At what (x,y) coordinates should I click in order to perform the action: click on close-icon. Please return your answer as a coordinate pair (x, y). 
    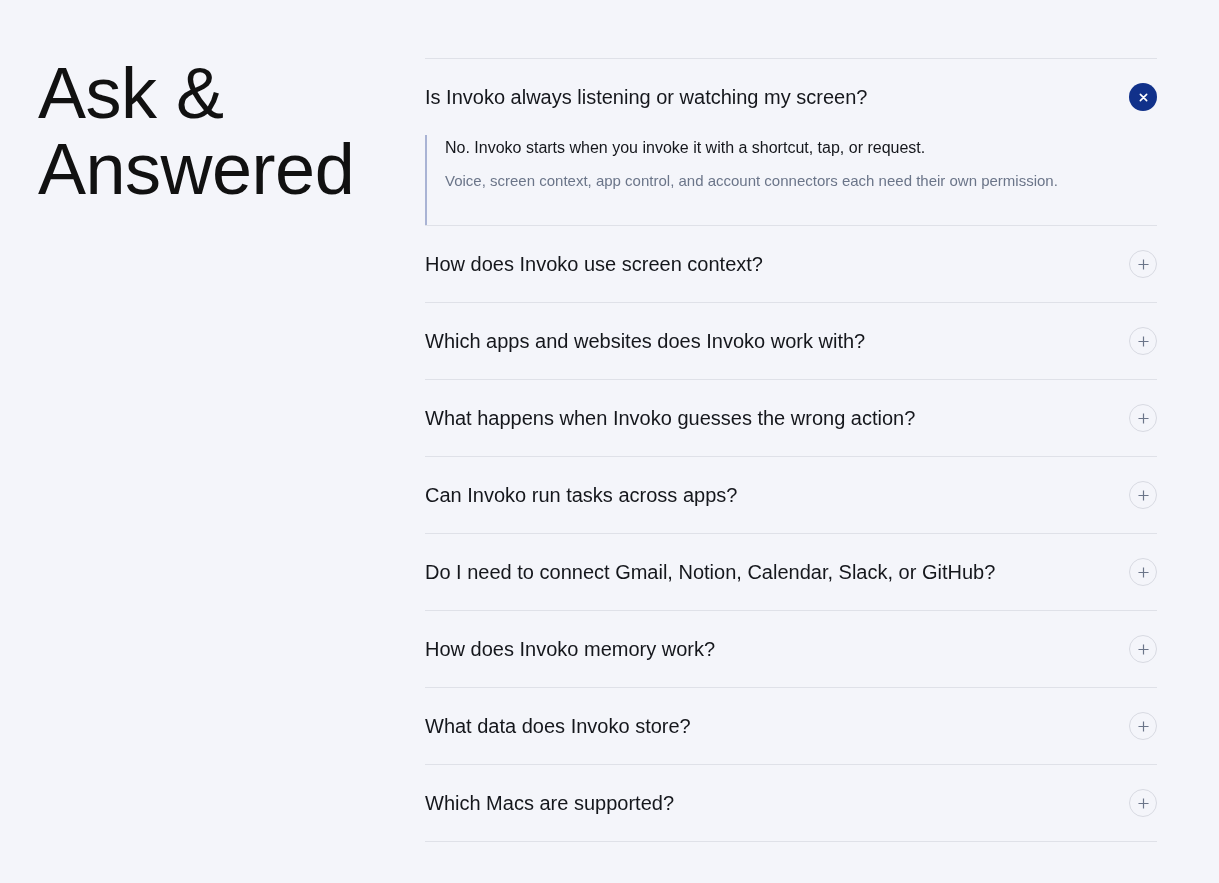
    Looking at the image, I should click on (1143, 97).